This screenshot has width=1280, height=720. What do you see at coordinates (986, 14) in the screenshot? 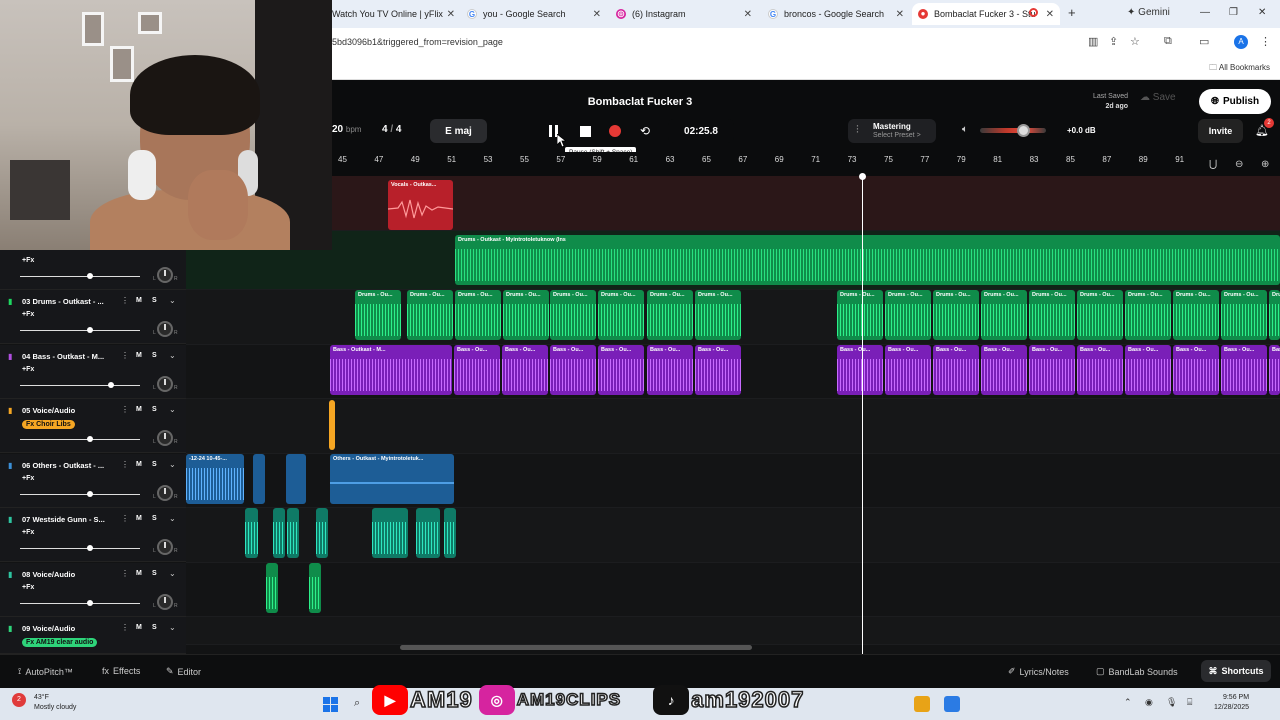
I see `tab-bandlab: ● Bombaclat Fucker 3 - Stu ✕` at bounding box center [986, 14].